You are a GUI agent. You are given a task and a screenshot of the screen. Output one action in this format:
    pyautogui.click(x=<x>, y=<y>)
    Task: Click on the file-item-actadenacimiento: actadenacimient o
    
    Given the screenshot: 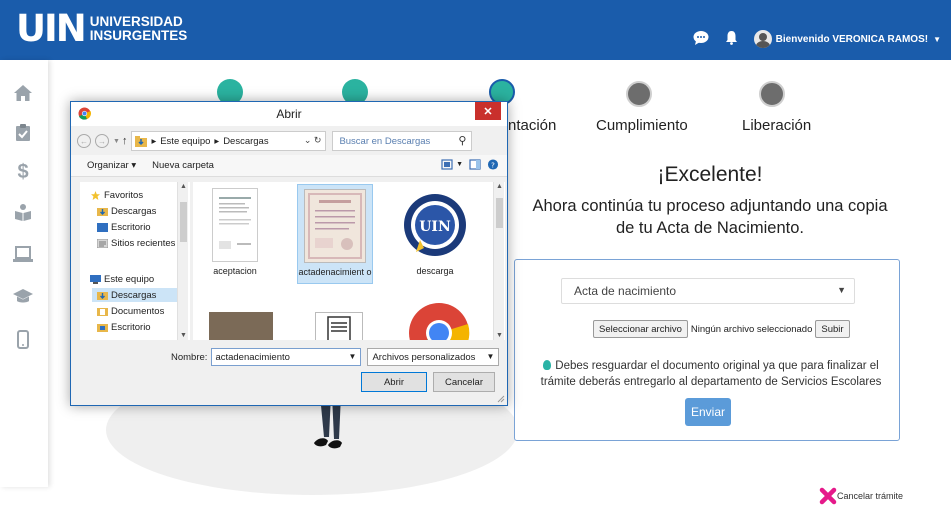 What is the action you would take?
    pyautogui.click(x=335, y=234)
    